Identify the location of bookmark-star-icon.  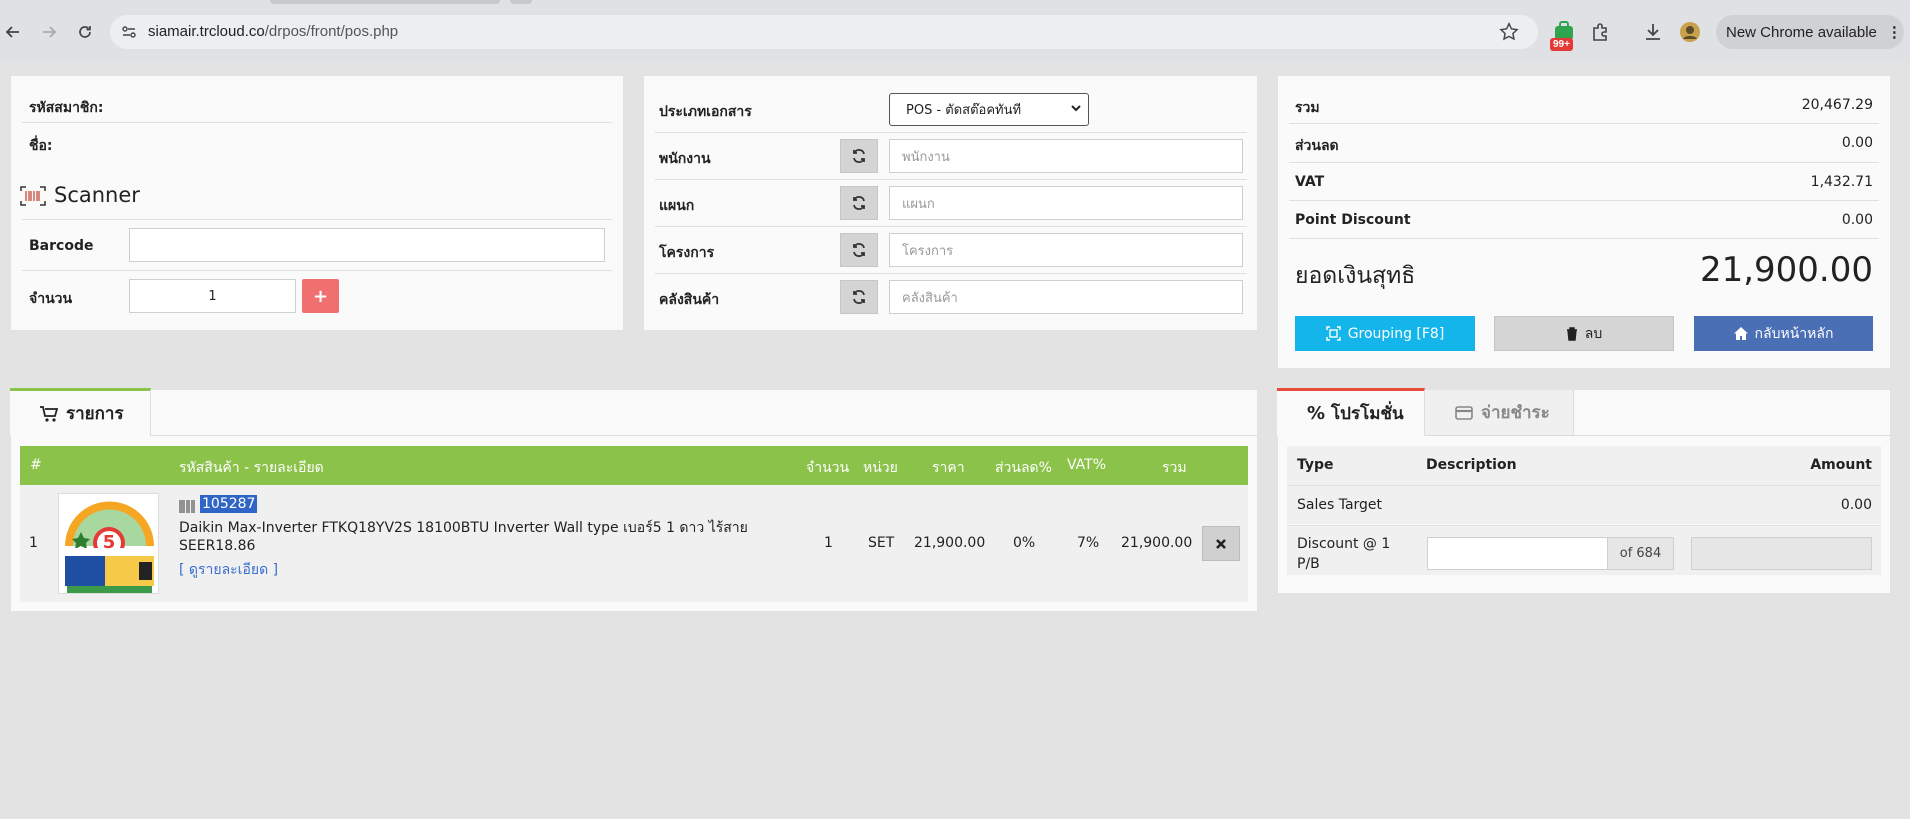
(1509, 32).